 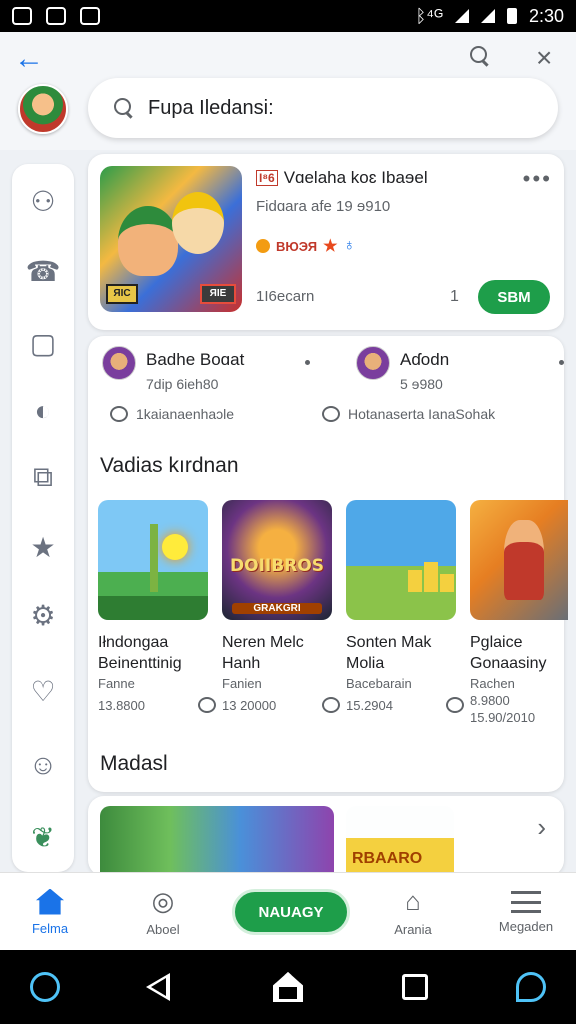 What do you see at coordinates (480, 58) in the screenshot?
I see `header-search-button` at bounding box center [480, 58].